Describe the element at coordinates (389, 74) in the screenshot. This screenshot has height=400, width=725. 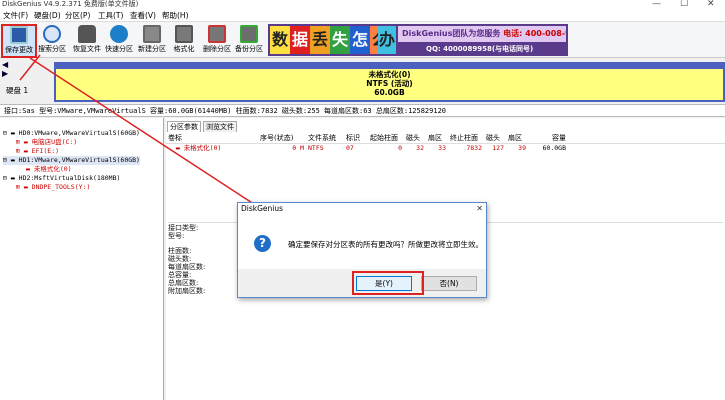
I see `partition-name: 未格式化(0)` at that location.